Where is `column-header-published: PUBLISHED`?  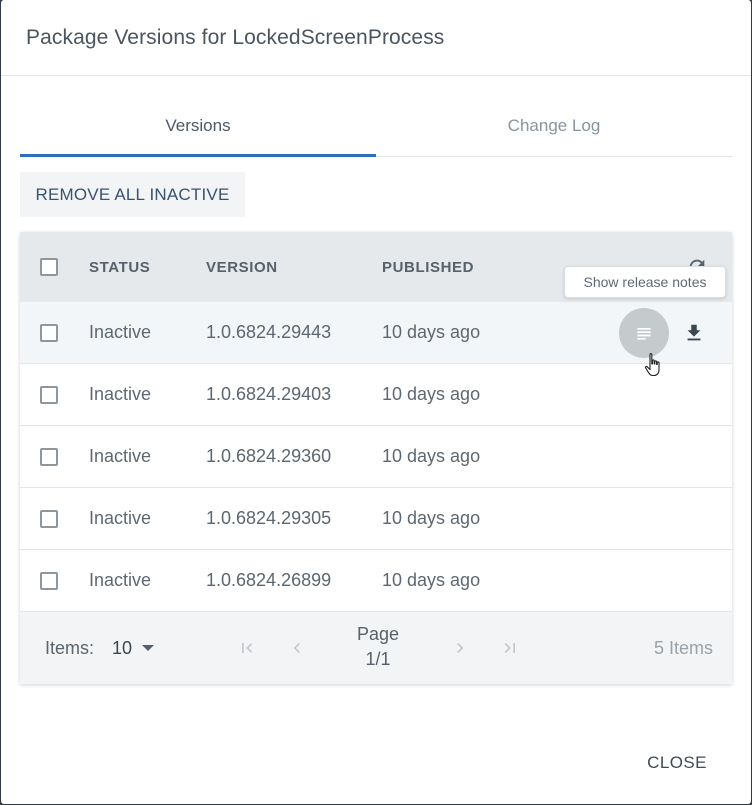 column-header-published: PUBLISHED is located at coordinates (428, 267).